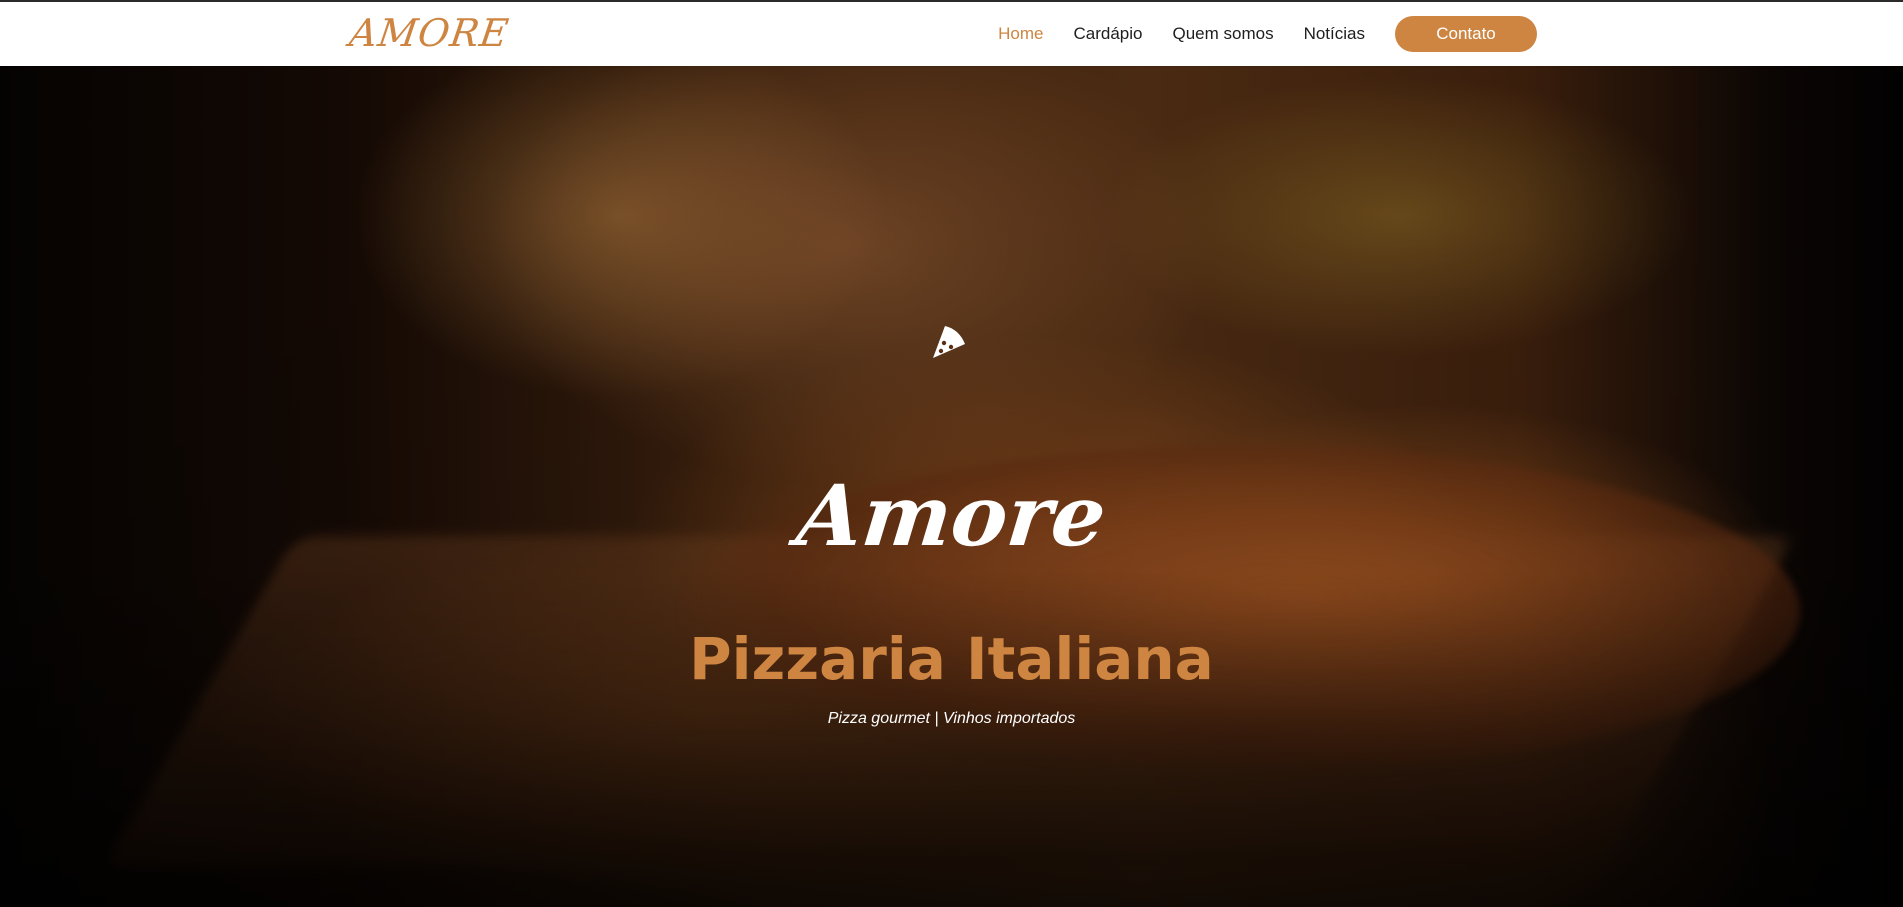  What do you see at coordinates (1107, 34) in the screenshot?
I see `nav-cardapio: Cardápio` at bounding box center [1107, 34].